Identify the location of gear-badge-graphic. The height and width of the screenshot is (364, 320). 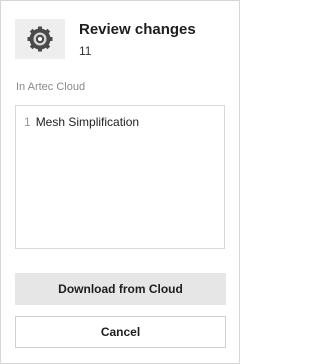
(40, 39).